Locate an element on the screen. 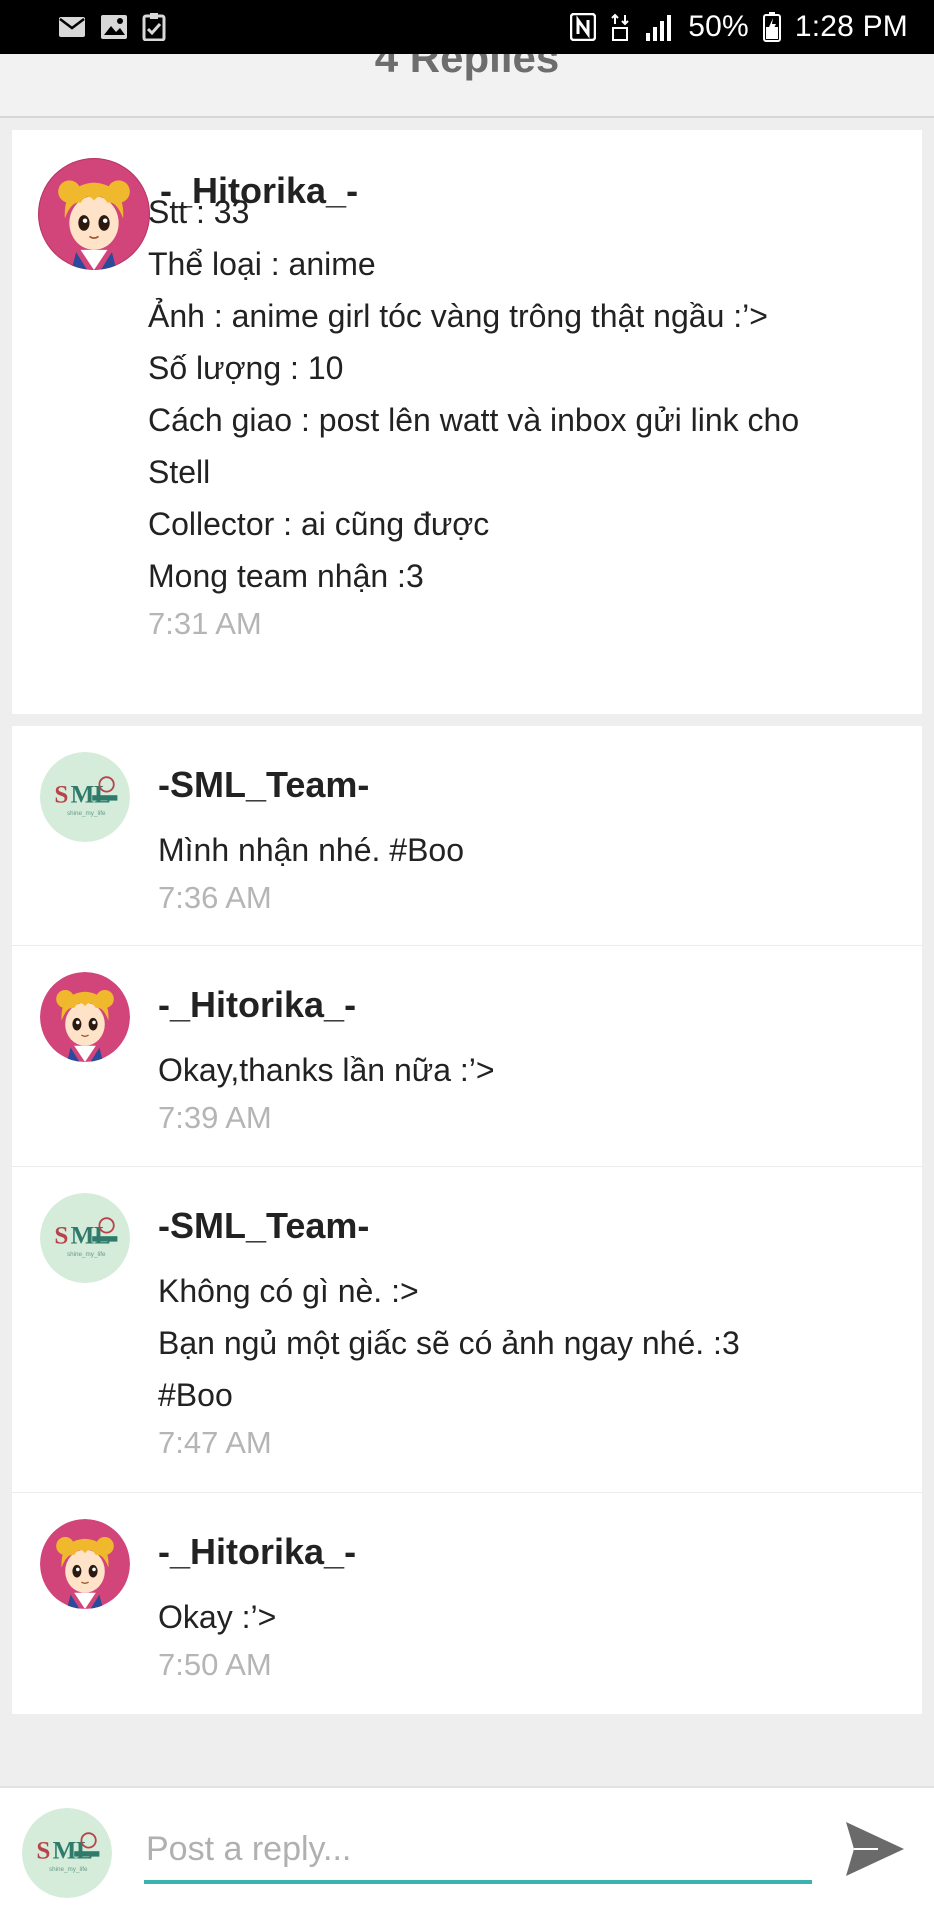 Image resolution: width=934 pixels, height=1920 pixels. data-4g-icon is located at coordinates (620, 27).